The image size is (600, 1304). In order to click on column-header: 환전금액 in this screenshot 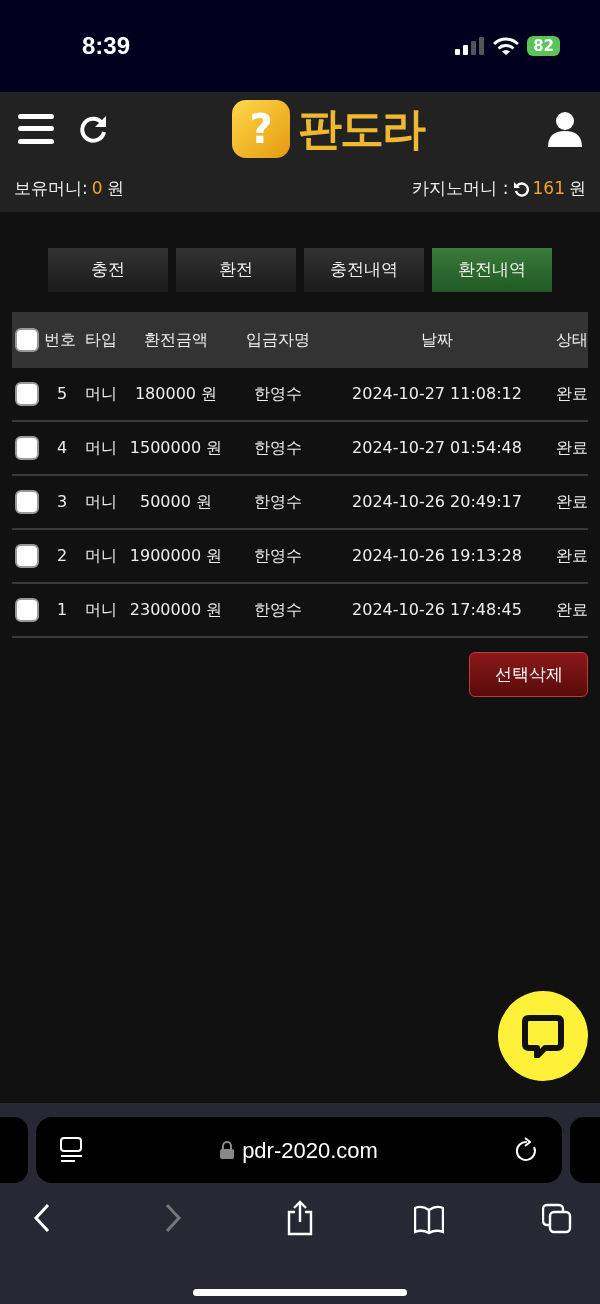, I will do `click(176, 340)`.